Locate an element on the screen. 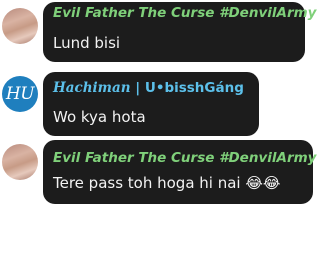 The height and width of the screenshot is (256, 320). message-text: Lund bisi is located at coordinates (87, 43).